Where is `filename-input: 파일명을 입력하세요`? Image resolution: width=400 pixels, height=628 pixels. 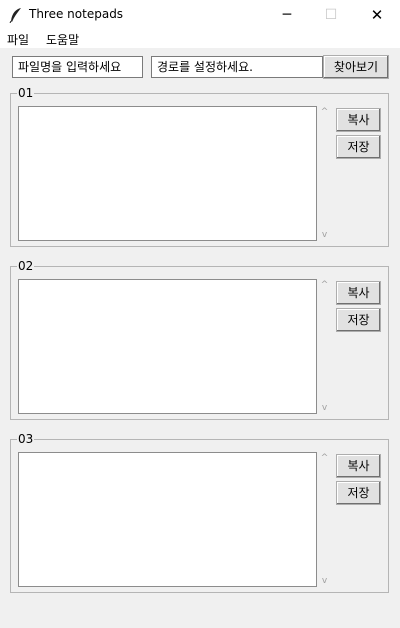 filename-input: 파일명을 입력하세요 is located at coordinates (77, 67).